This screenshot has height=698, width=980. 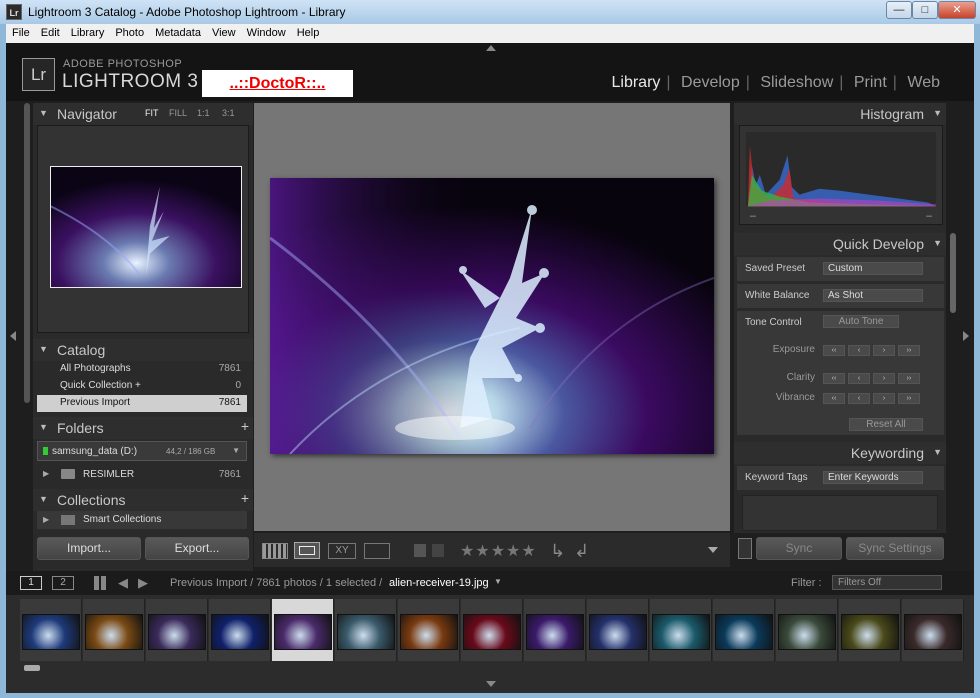 What do you see at coordinates (491, 684) in the screenshot?
I see `bottom-panel-toggle-icon` at bounding box center [491, 684].